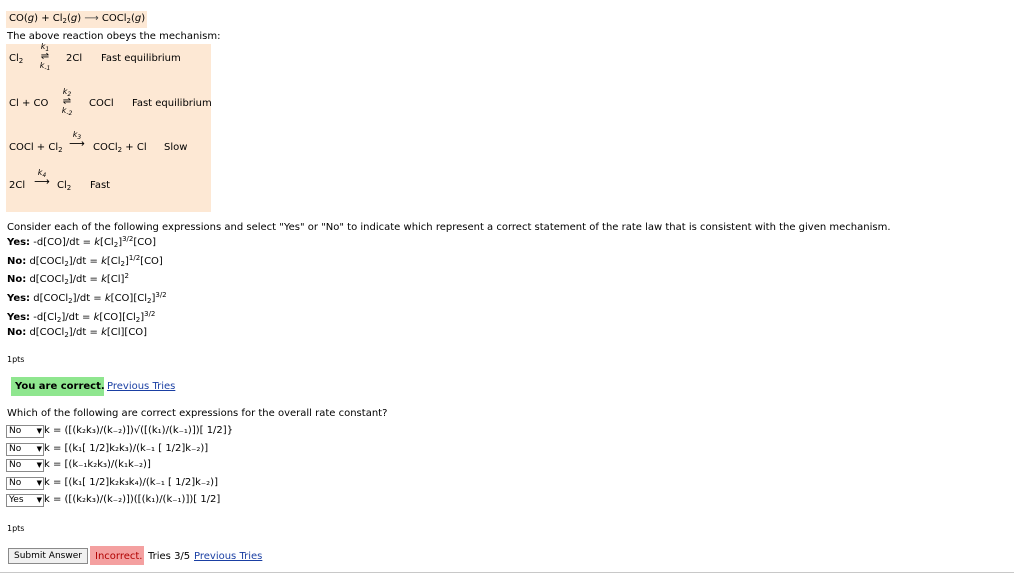  I want to click on rate-constant-select: Yes ▼, so click(25, 500).